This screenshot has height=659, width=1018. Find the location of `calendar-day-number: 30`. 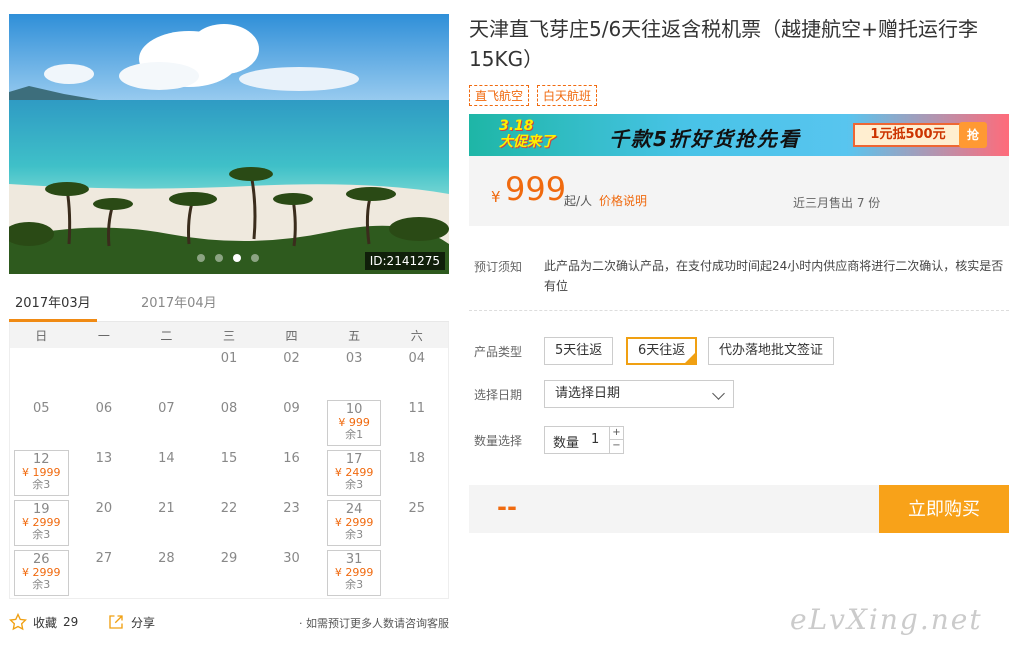

calendar-day-number: 30 is located at coordinates (291, 558).